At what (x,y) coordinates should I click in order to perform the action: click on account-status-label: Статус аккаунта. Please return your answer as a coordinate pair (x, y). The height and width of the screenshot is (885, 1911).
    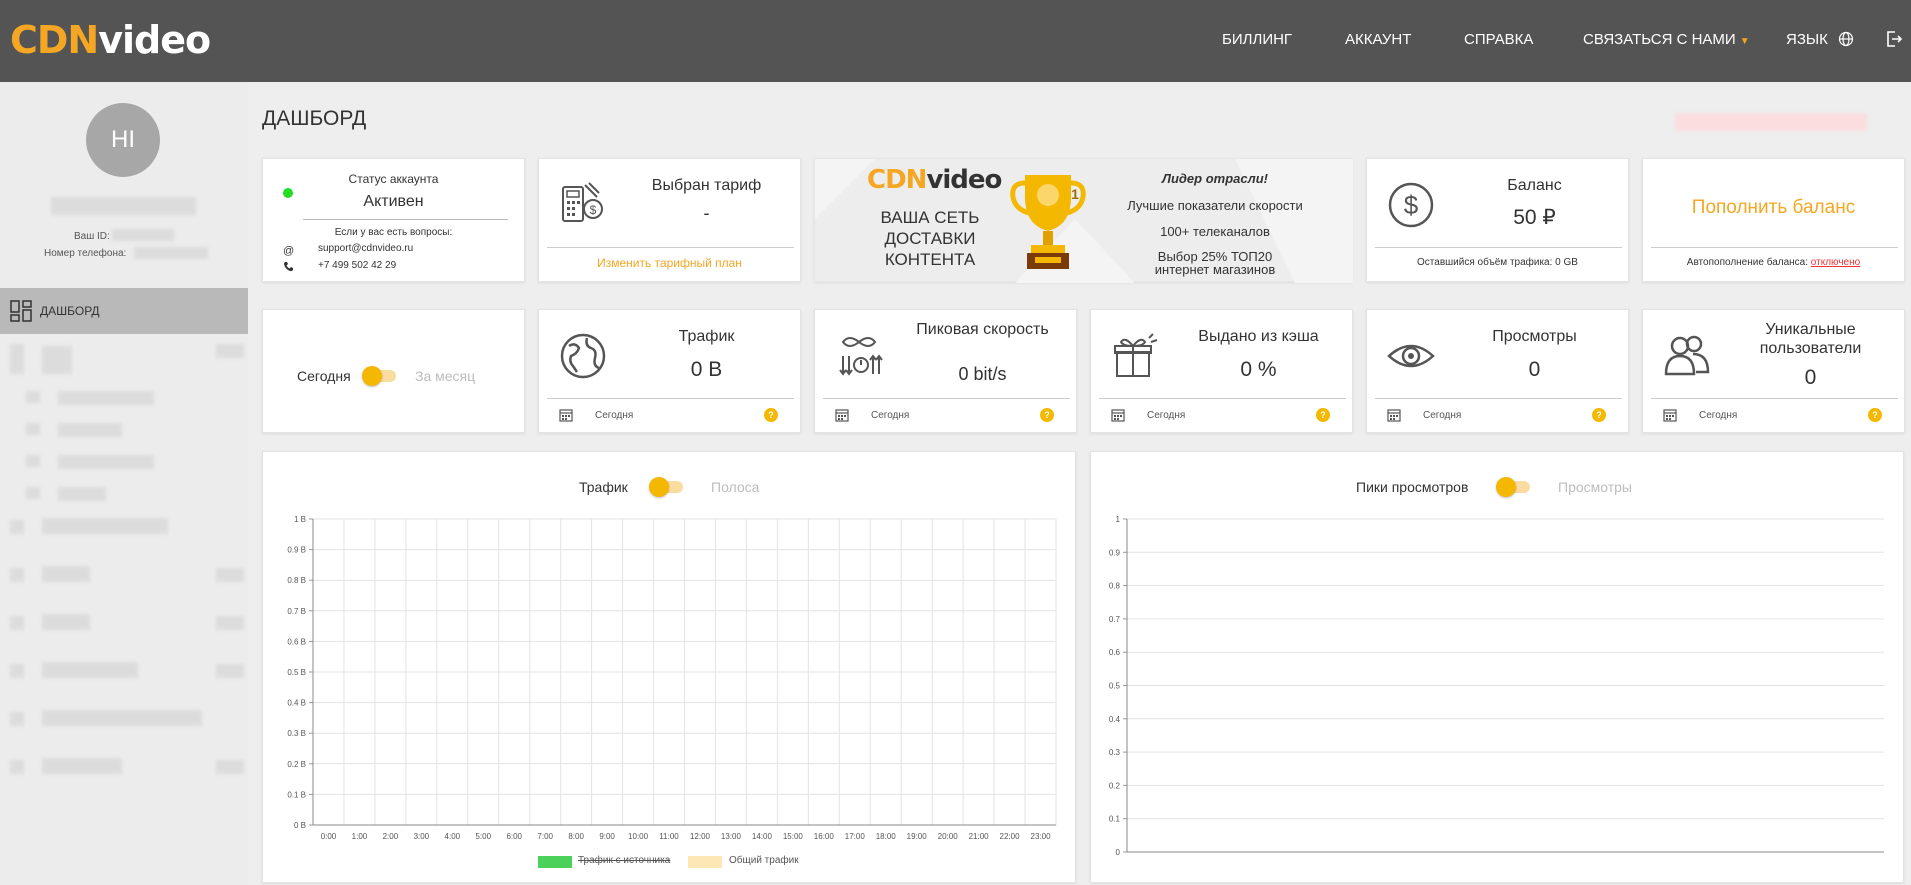
    Looking at the image, I should click on (393, 179).